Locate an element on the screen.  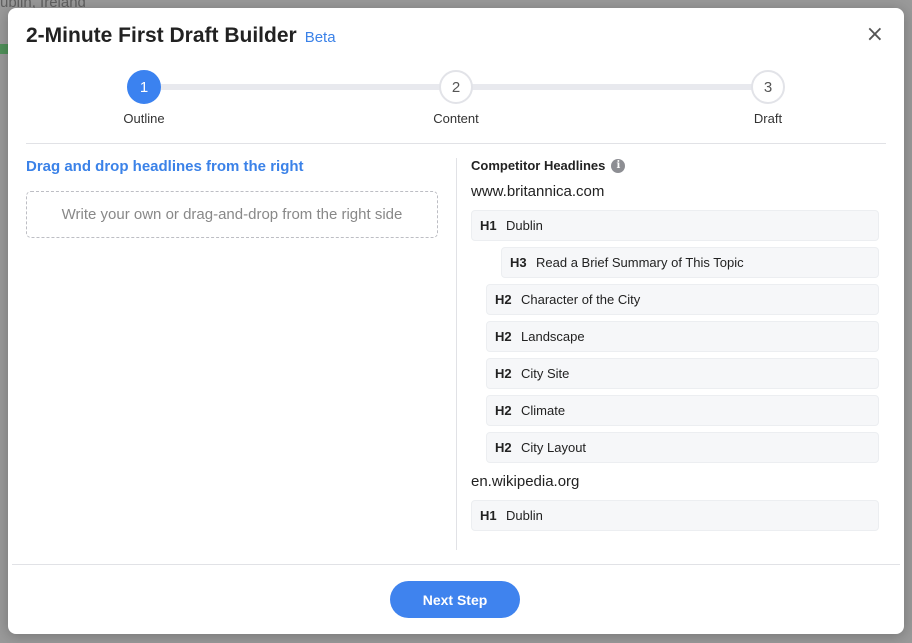
step-label: Draft is located at coordinates (768, 118).